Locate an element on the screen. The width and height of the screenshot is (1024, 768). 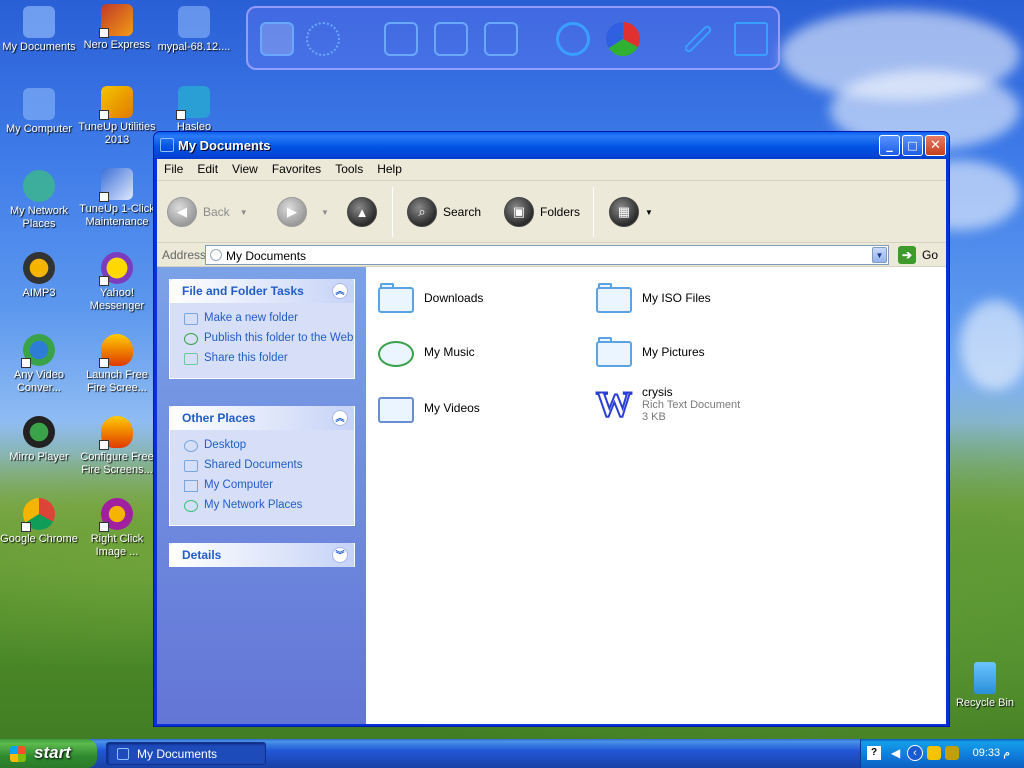
back-button: ◀ Back ▼ is located at coordinates (207, 212).